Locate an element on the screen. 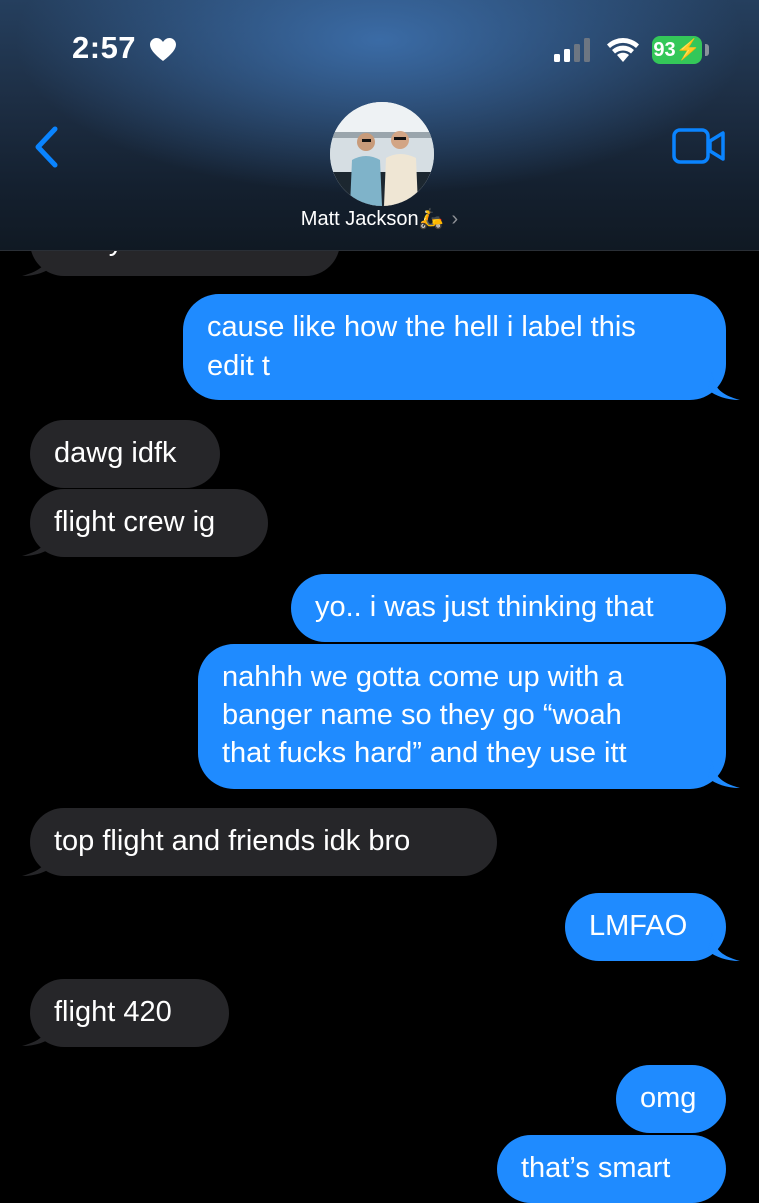 The width and height of the screenshot is (759, 1203). message-text: that’s smart is located at coordinates (596, 1168).